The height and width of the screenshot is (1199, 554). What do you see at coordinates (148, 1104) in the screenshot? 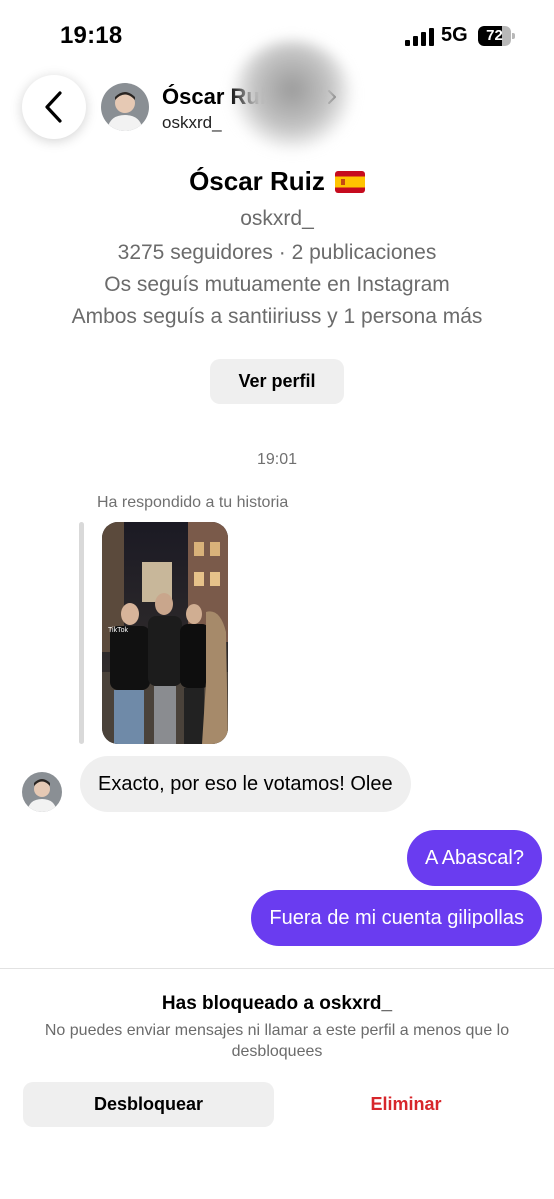
I see `unblock-button: Desbloquear` at bounding box center [148, 1104].